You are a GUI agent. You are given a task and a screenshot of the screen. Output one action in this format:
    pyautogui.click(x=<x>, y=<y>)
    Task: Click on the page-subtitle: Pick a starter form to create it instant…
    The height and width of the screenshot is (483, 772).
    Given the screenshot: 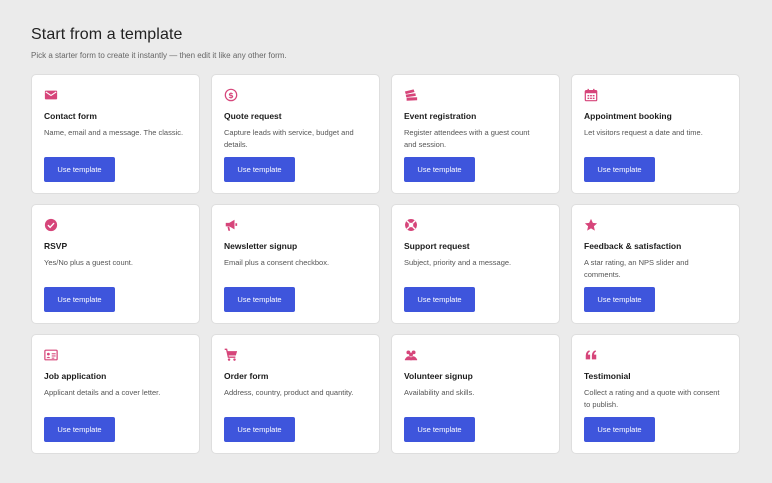 What is the action you would take?
    pyautogui.click(x=159, y=55)
    